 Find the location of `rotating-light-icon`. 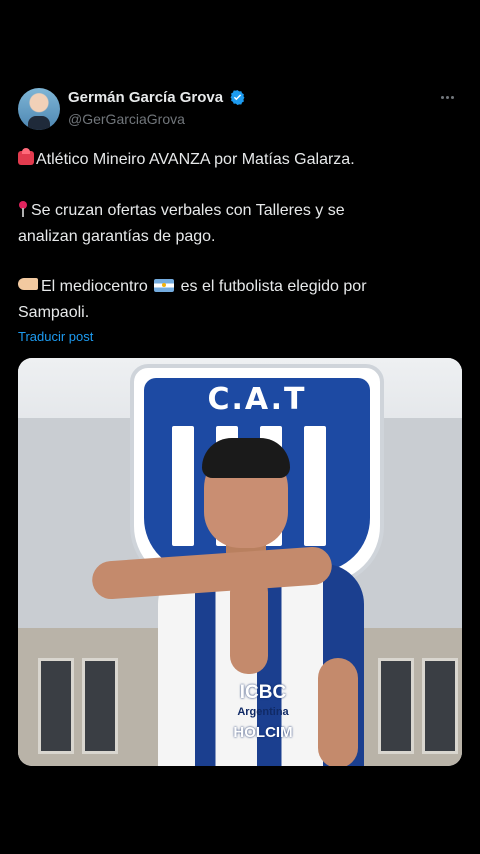

rotating-light-icon is located at coordinates (26, 156).